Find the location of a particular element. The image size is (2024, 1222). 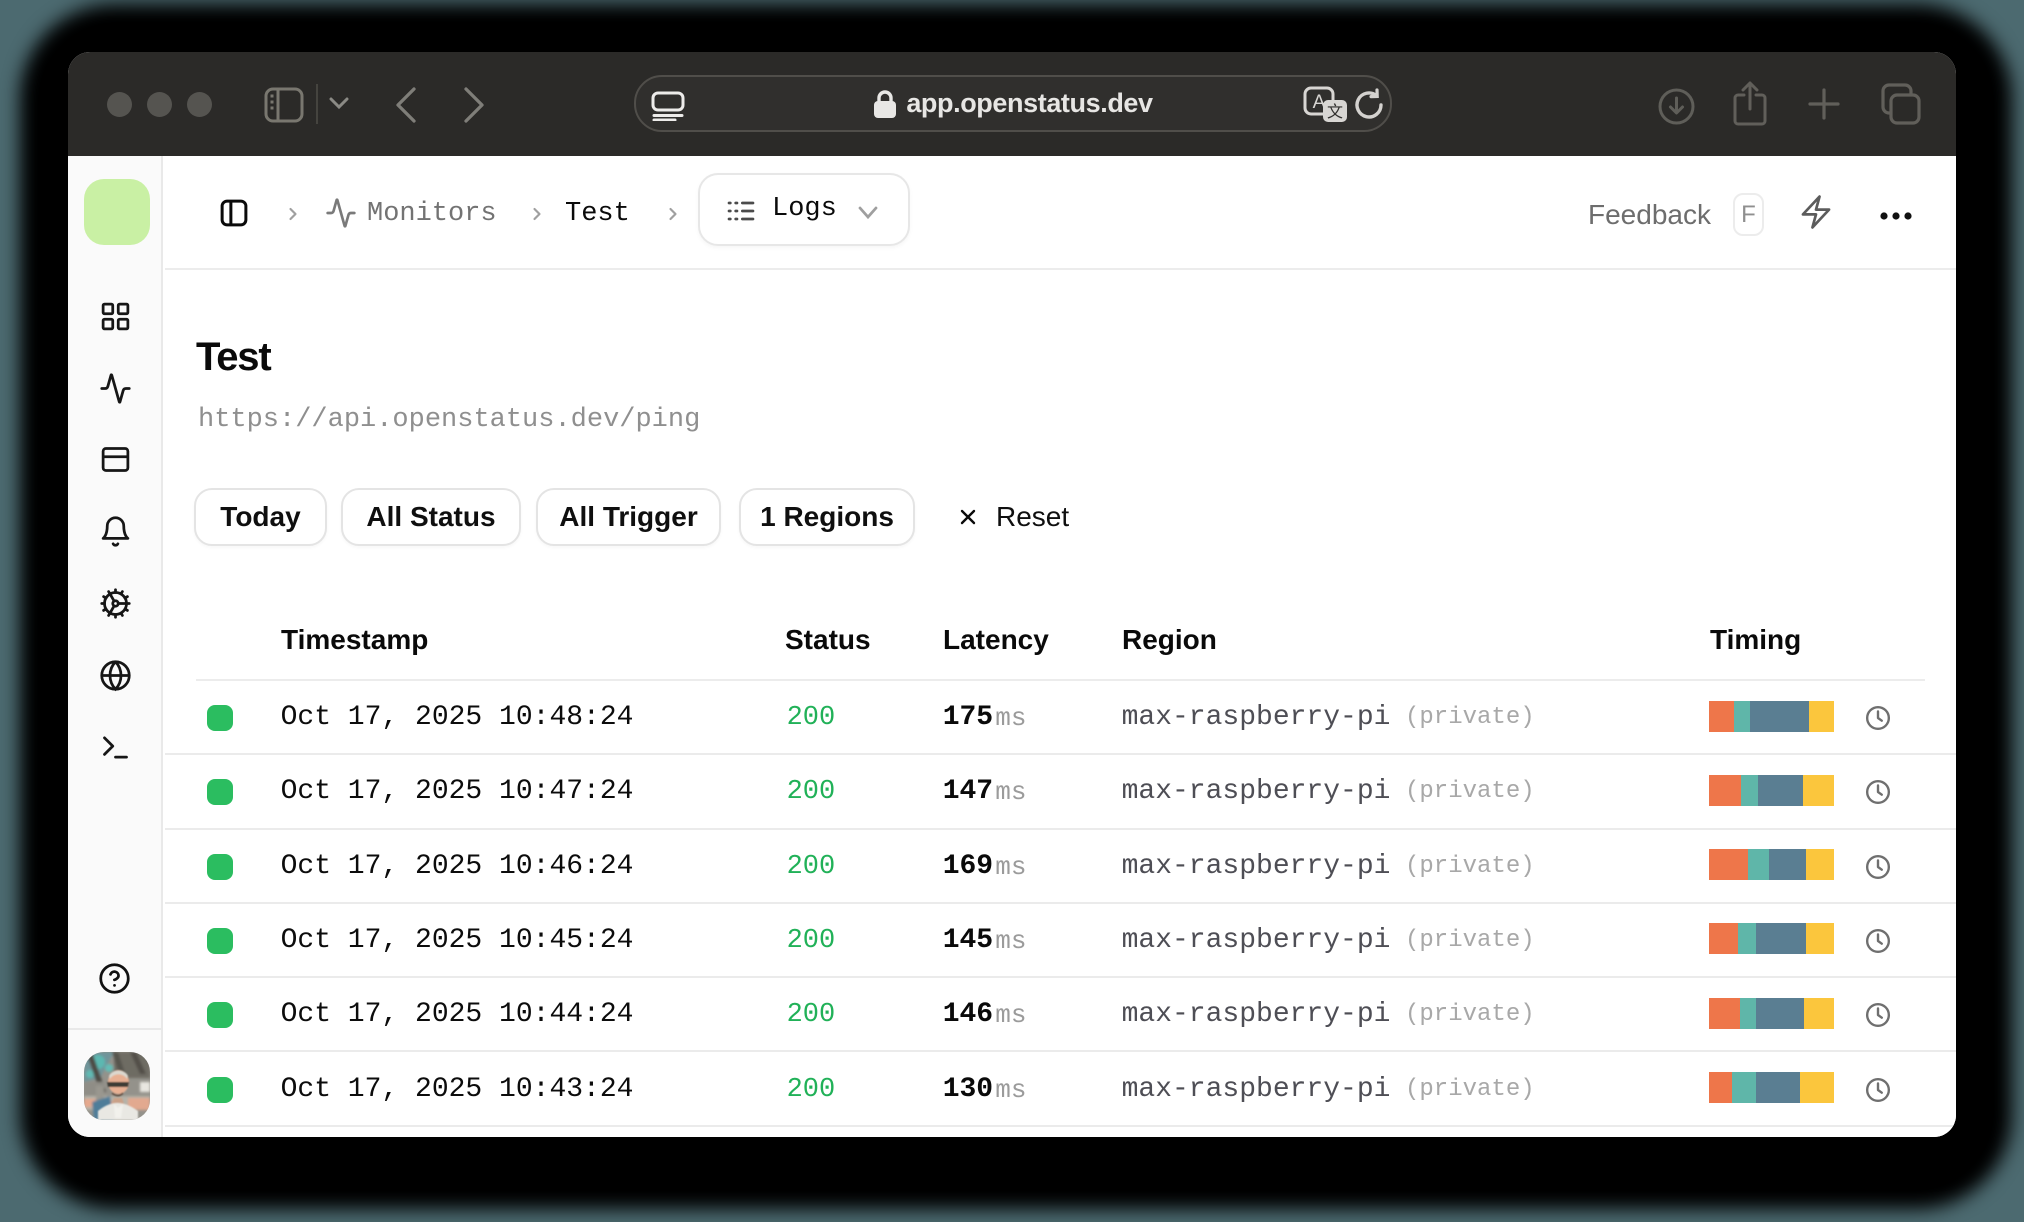

svg-text: 文 is located at coordinates (1335, 112).